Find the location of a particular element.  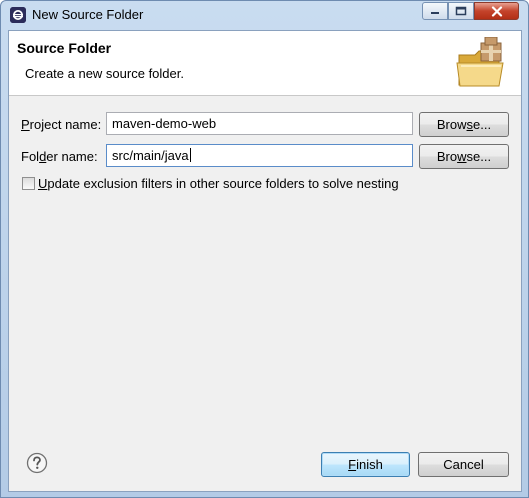

folder-name-value: src/main/java is located at coordinates (150, 155).